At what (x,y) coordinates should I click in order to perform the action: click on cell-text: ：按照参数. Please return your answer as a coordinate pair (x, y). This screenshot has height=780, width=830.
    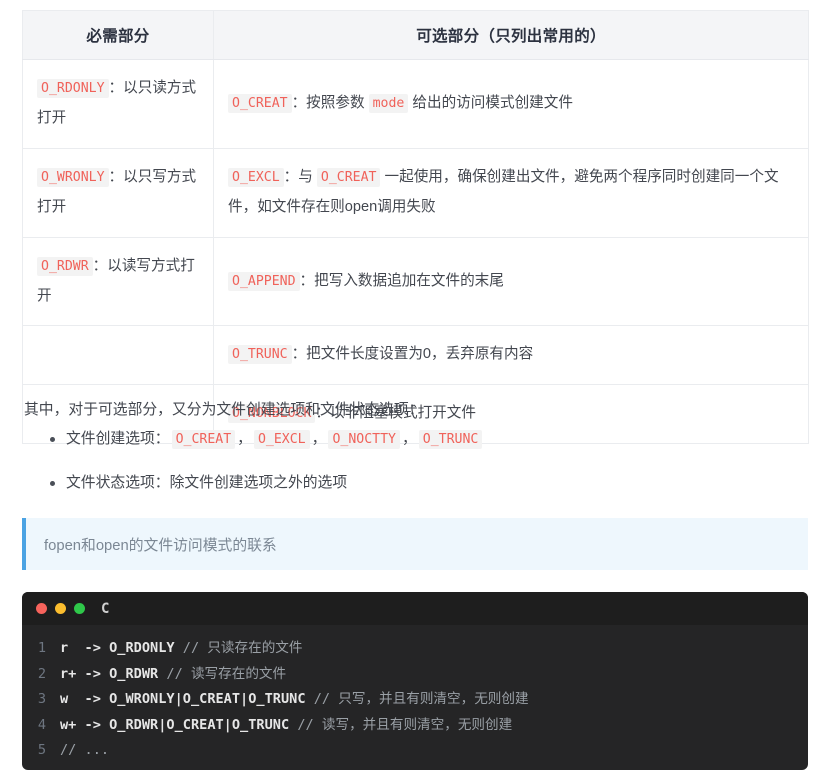
    Looking at the image, I should click on (330, 102).